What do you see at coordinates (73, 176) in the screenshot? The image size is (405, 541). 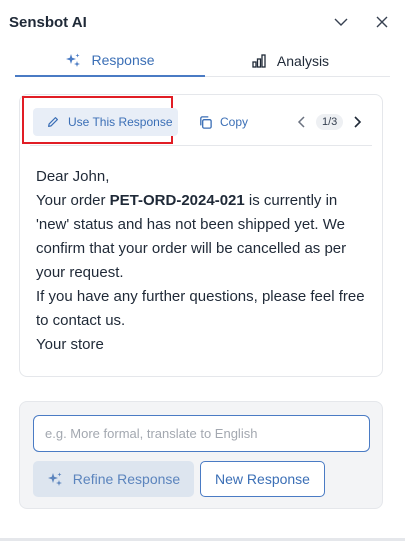 I see `message-greeting: Dear John,` at bounding box center [73, 176].